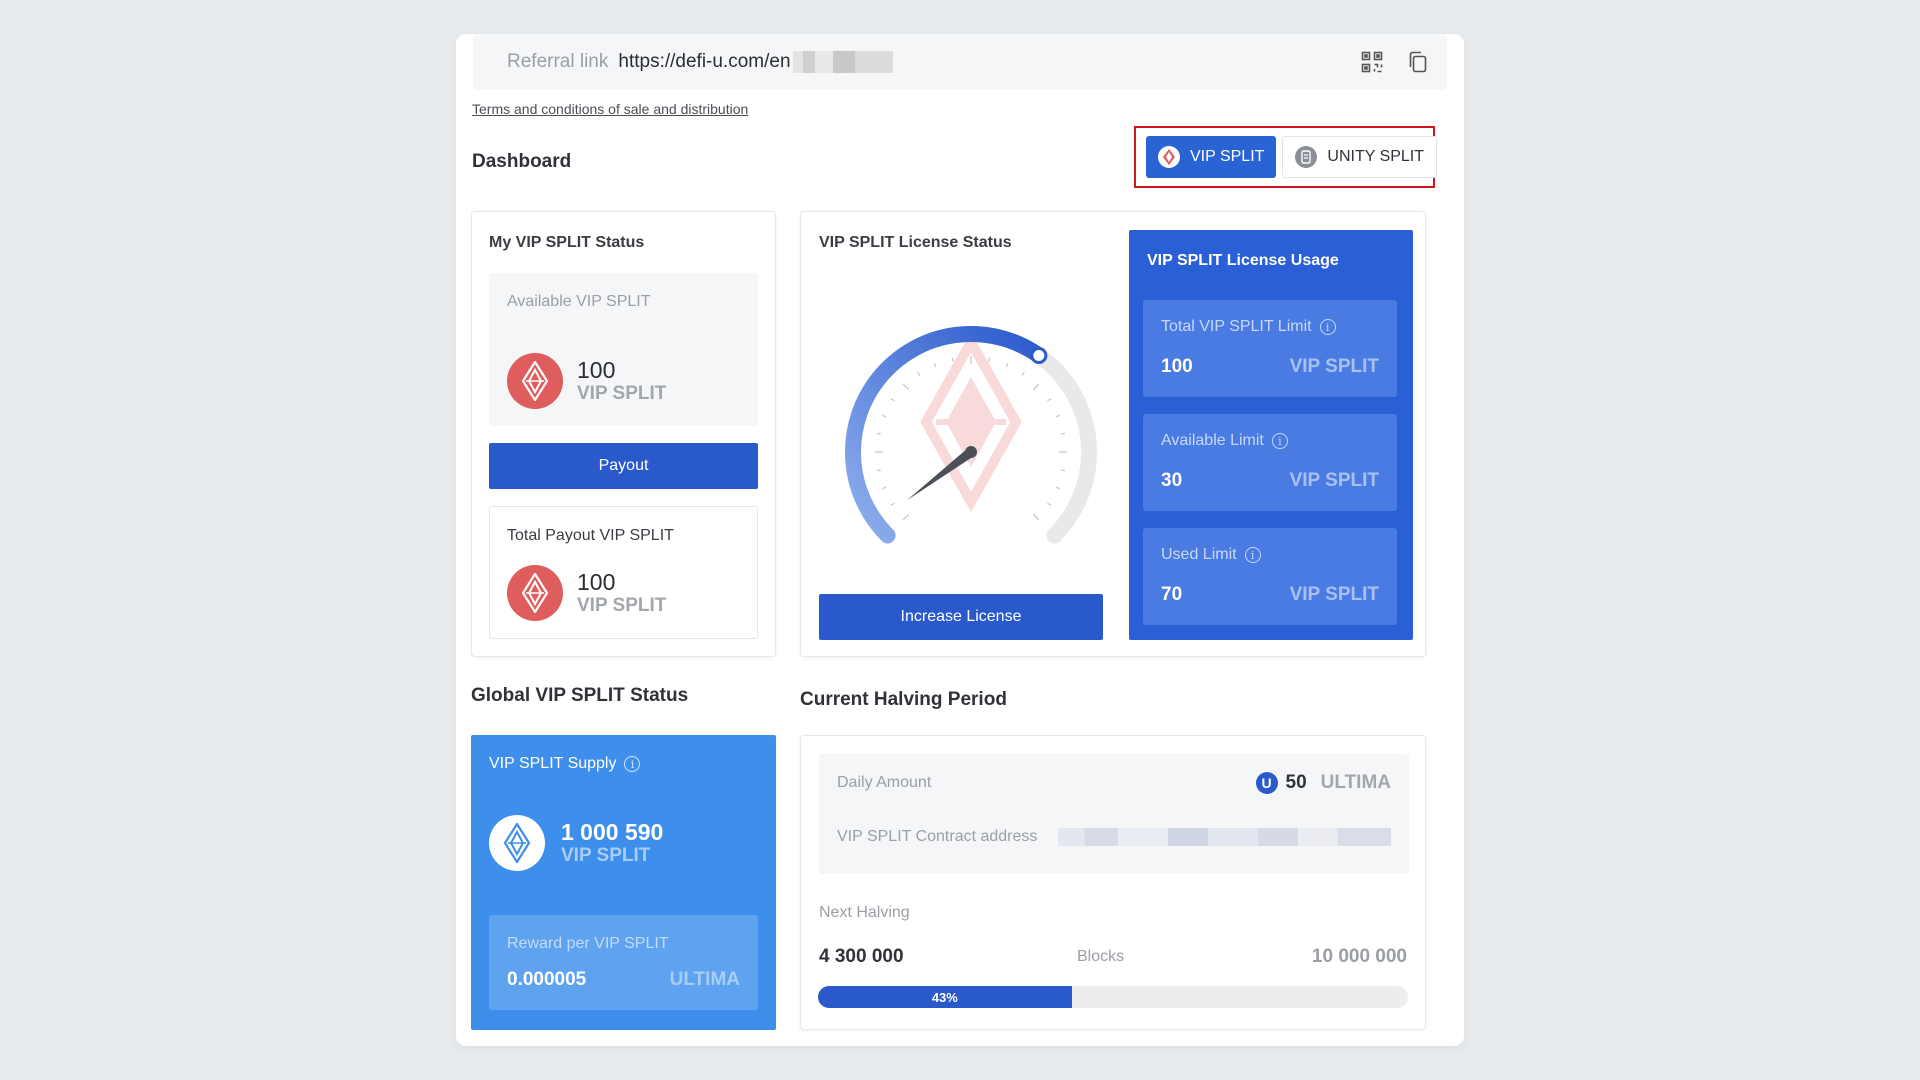 The height and width of the screenshot is (1080, 1920). Describe the element at coordinates (622, 394) in the screenshot. I see `available-unit: VIP SPLIT` at that location.